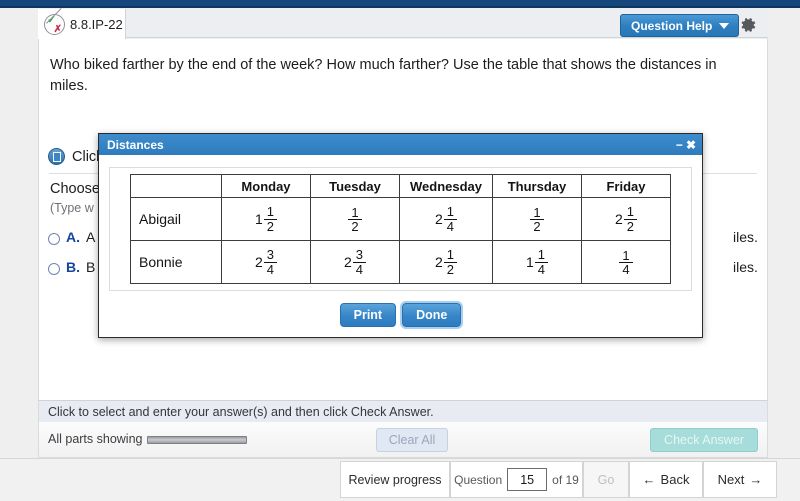 This screenshot has width=800, height=501. I want to click on cell-abigail-thursday: 12, so click(537, 219).